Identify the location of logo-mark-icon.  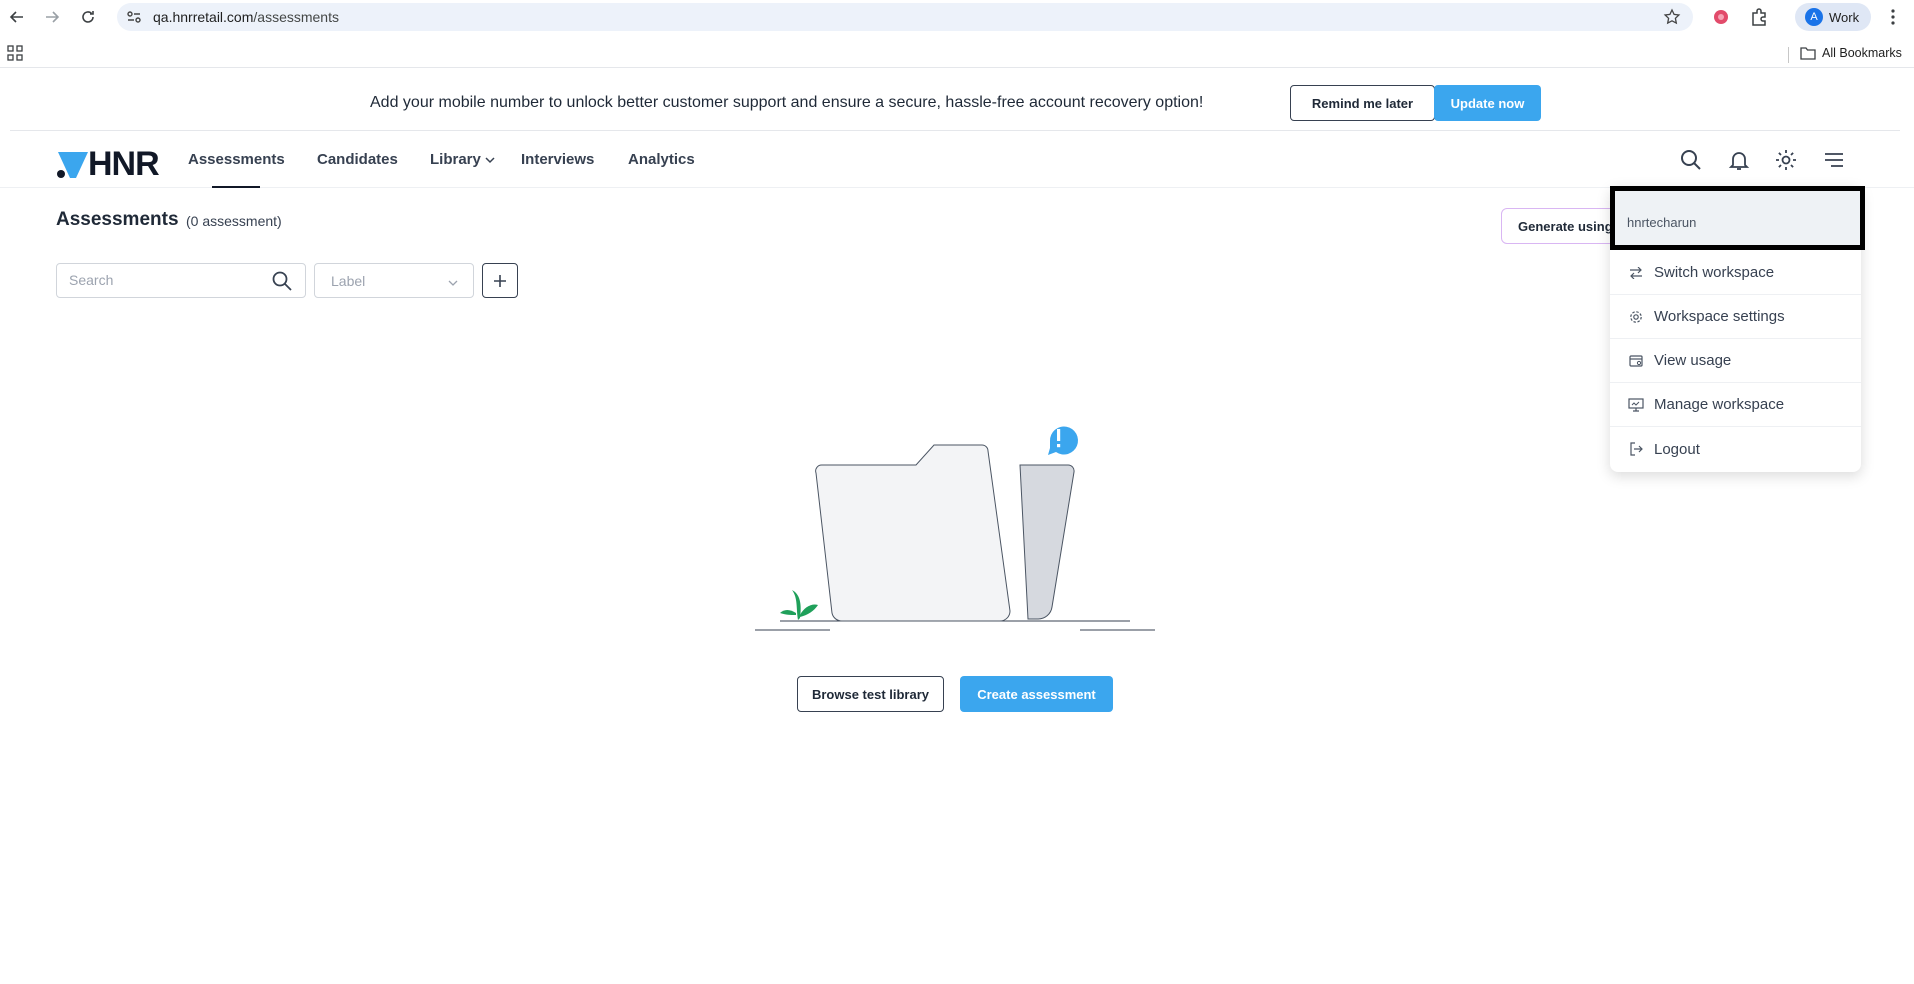
(72, 164).